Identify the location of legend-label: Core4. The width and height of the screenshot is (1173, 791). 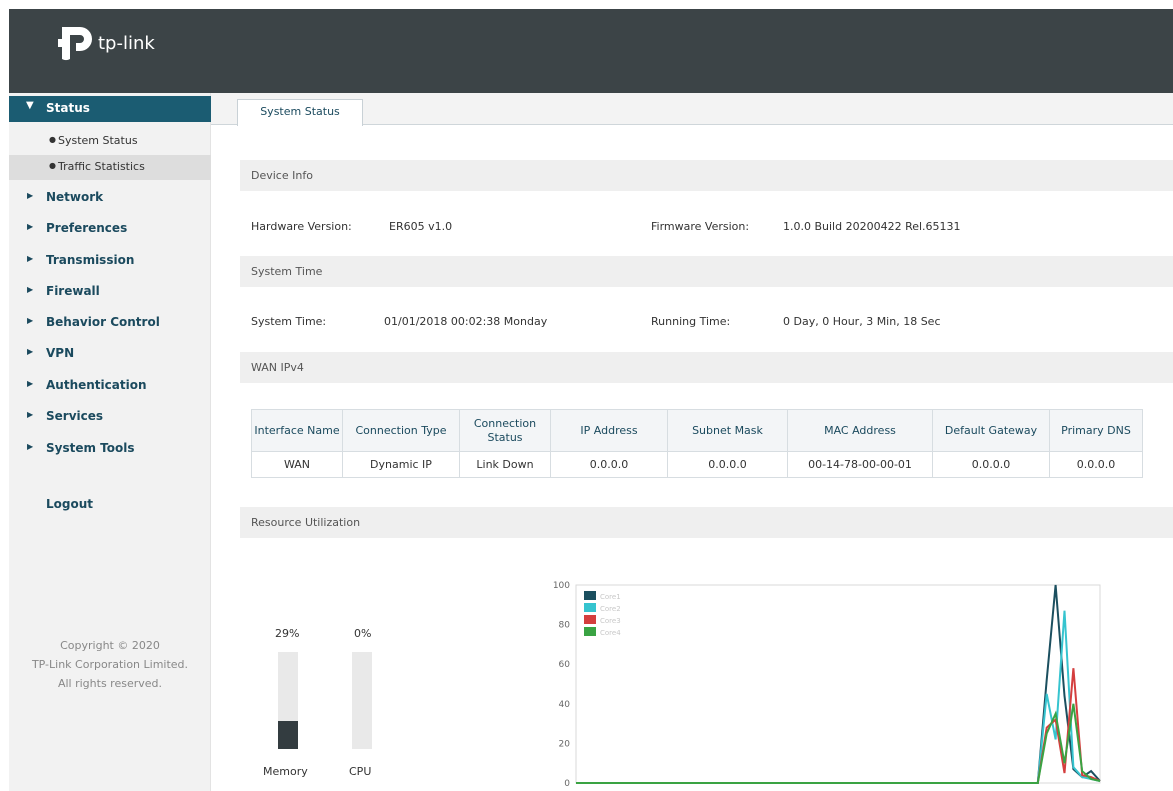
(610, 633).